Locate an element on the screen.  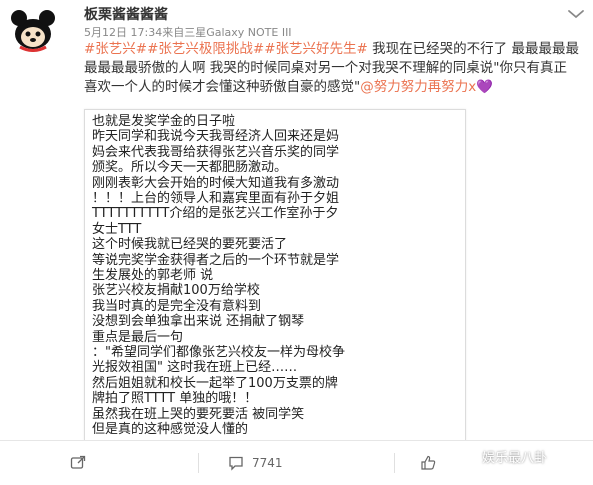
share-icon is located at coordinates (78, 462).